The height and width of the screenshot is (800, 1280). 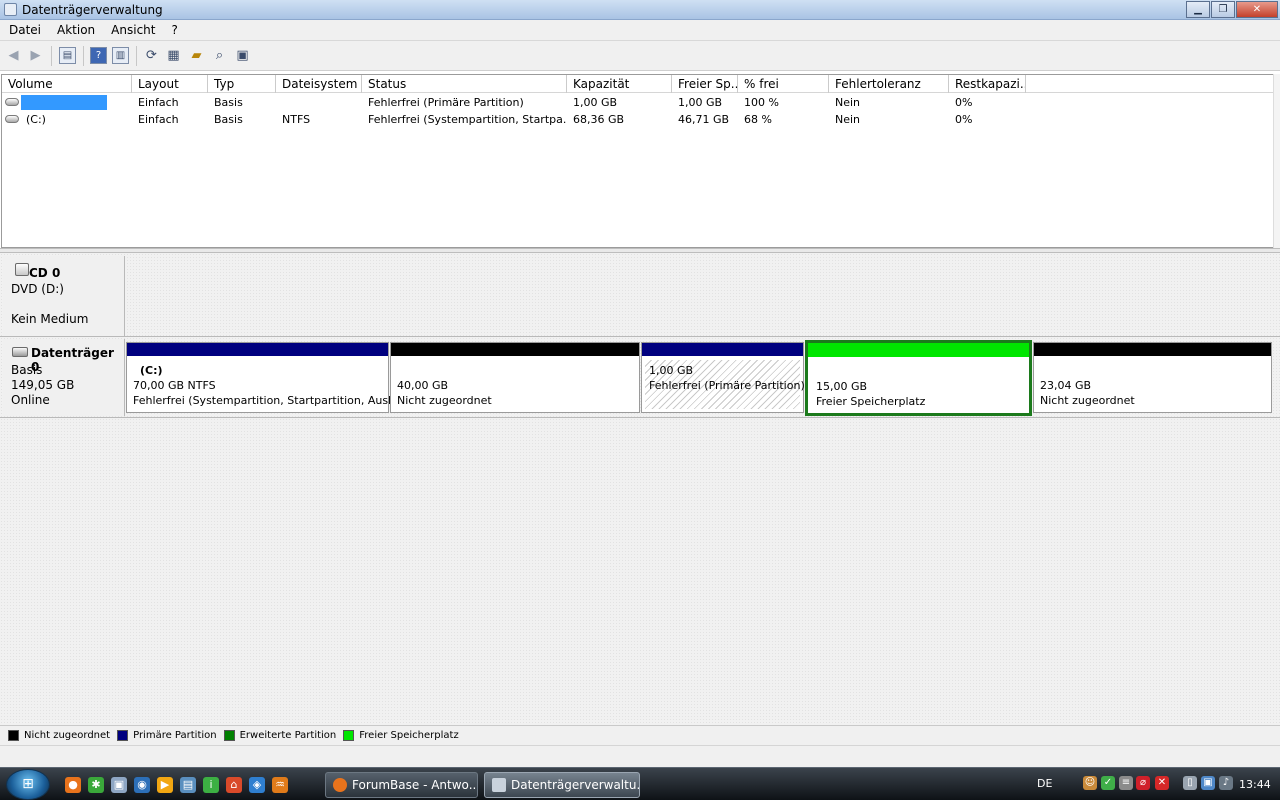 What do you see at coordinates (188, 785) in the screenshot?
I see `quicklaunch-icon: ▤` at bounding box center [188, 785].